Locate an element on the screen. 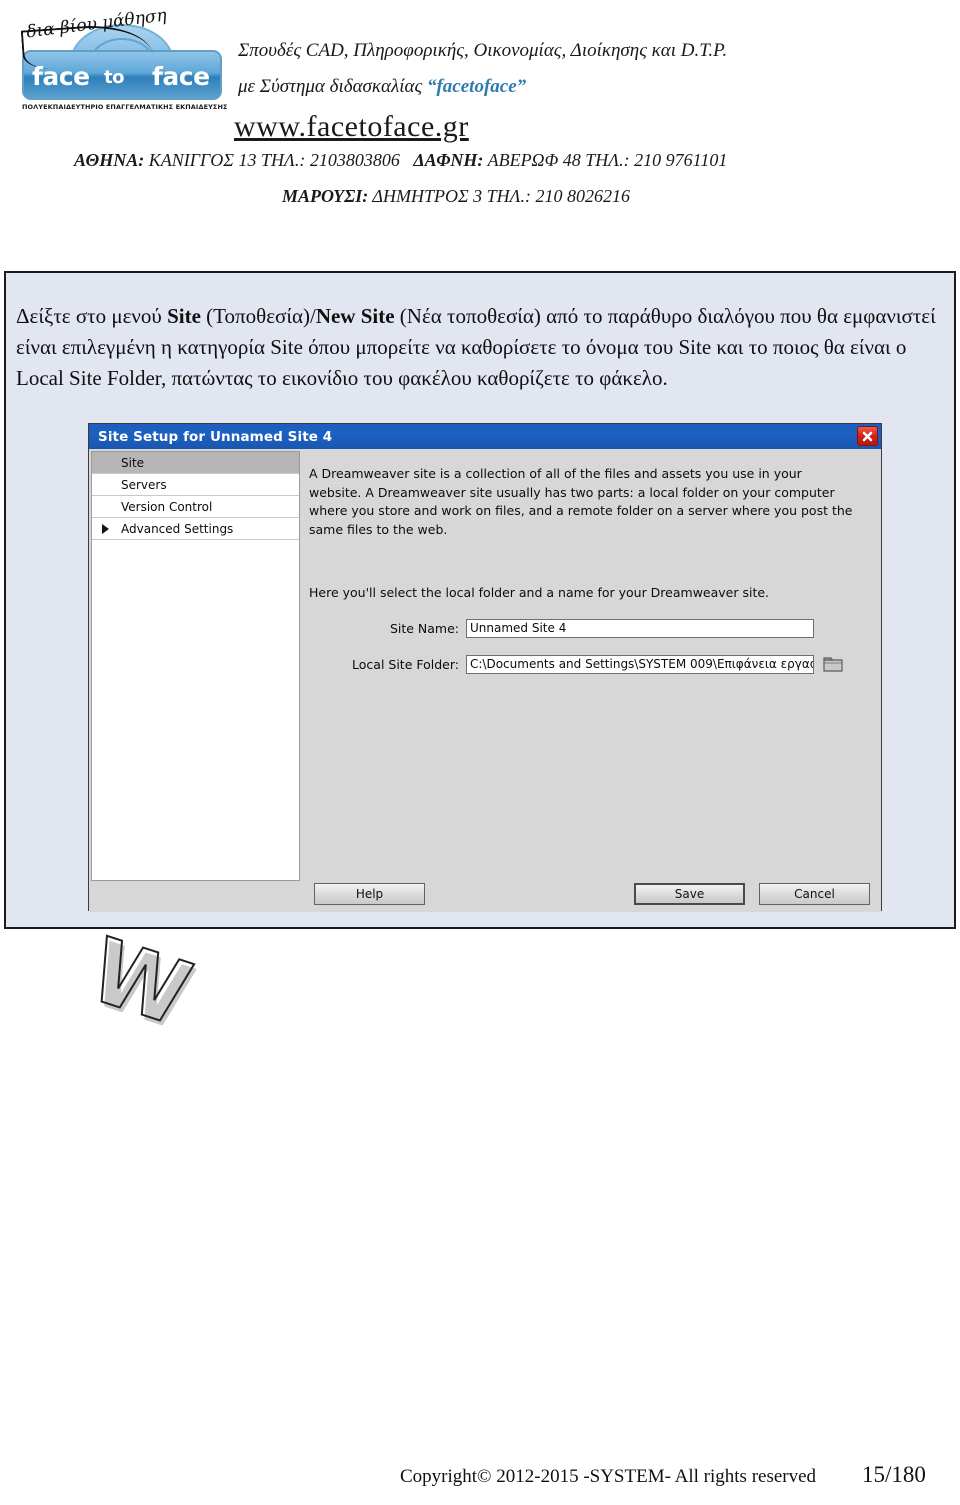 Image resolution: width=960 pixels, height=1505 pixels. save-button: Save is located at coordinates (689, 894).